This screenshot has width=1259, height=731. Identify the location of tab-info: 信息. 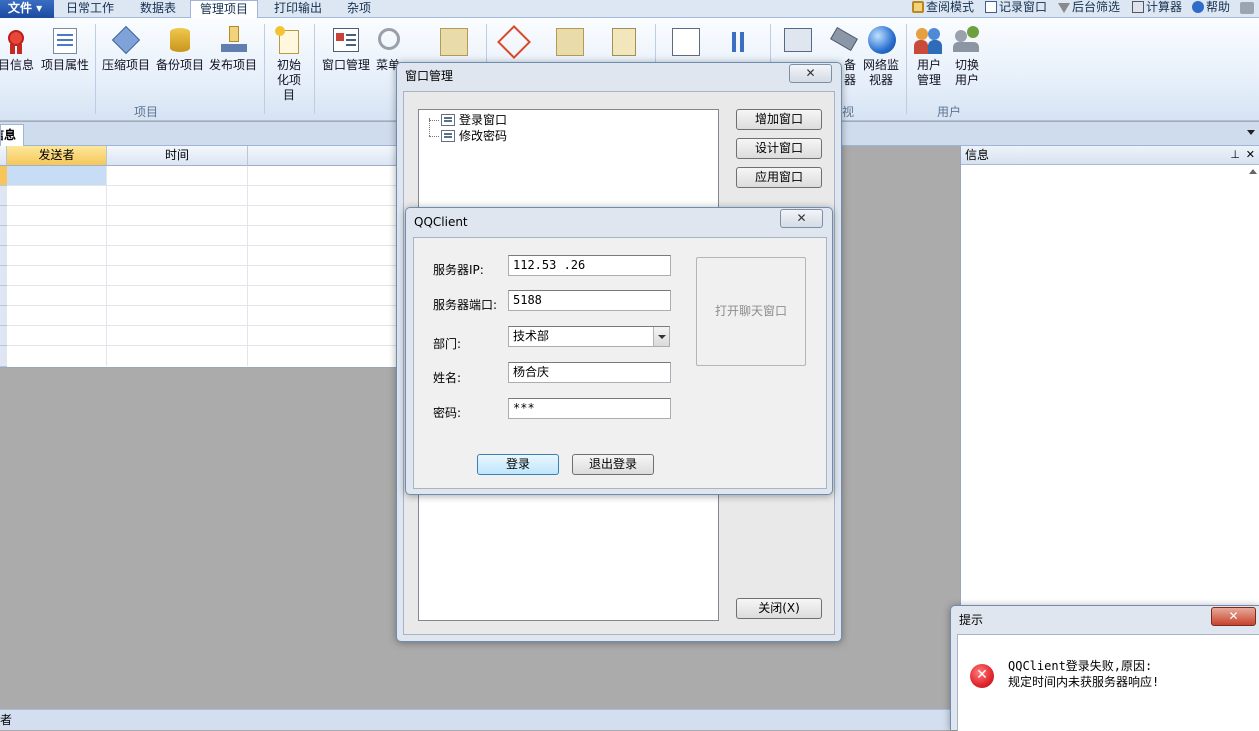
(12, 135).